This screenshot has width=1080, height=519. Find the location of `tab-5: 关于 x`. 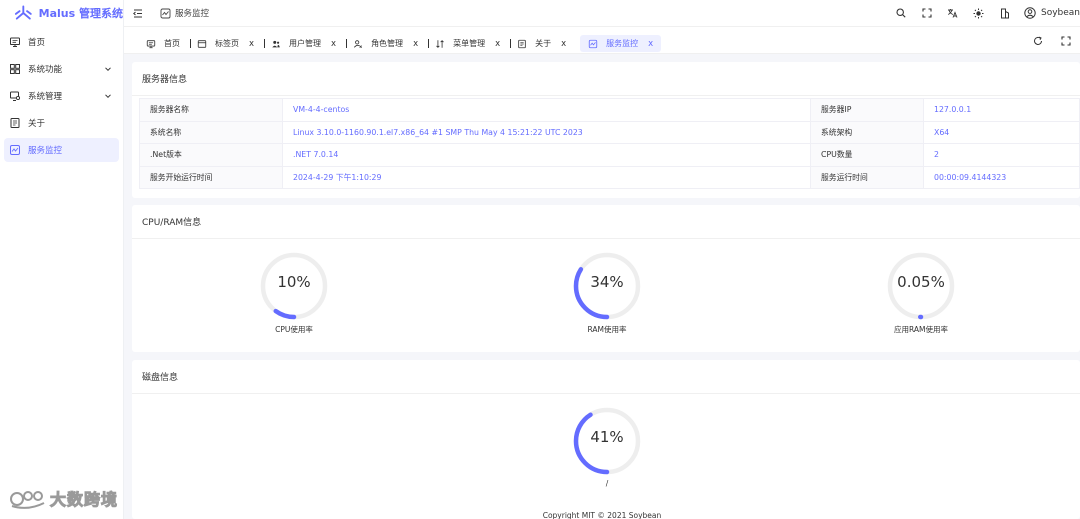

tab-5: 关于 x is located at coordinates (543, 43).